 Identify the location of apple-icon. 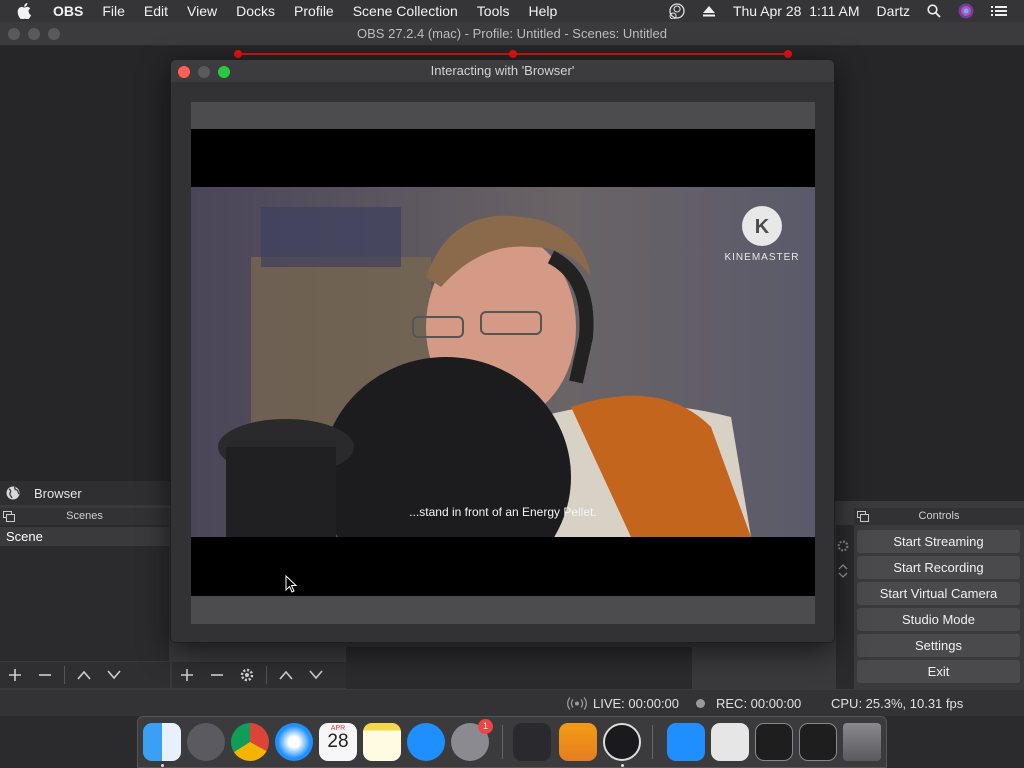
(28, 11).